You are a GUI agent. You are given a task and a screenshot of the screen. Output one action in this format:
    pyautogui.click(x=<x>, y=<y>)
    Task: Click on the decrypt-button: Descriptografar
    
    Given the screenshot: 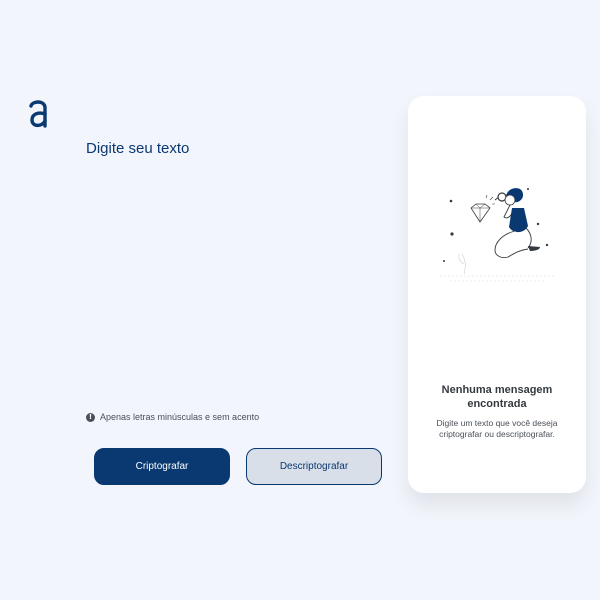 What is the action you would take?
    pyautogui.click(x=314, y=466)
    